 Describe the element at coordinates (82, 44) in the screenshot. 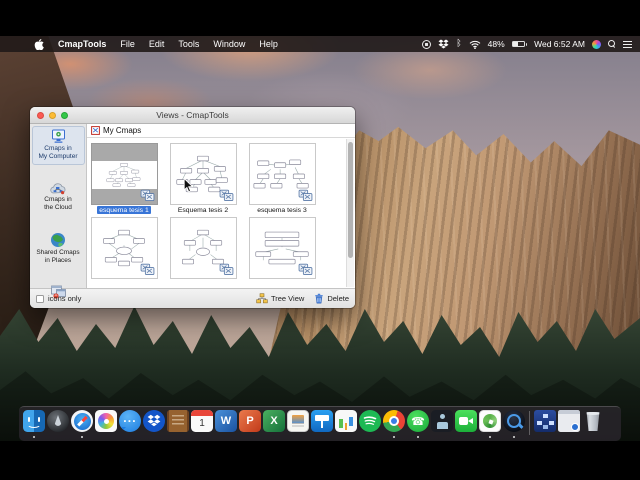

I see `menu-app-name: CmapTools` at that location.